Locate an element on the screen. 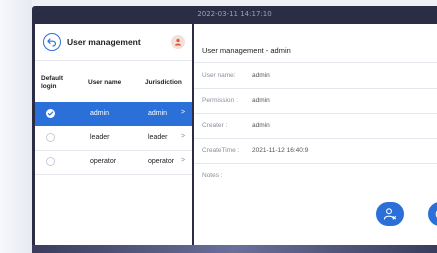  field-value-create-time: 2021-11-12 16:40:9 is located at coordinates (280, 150).